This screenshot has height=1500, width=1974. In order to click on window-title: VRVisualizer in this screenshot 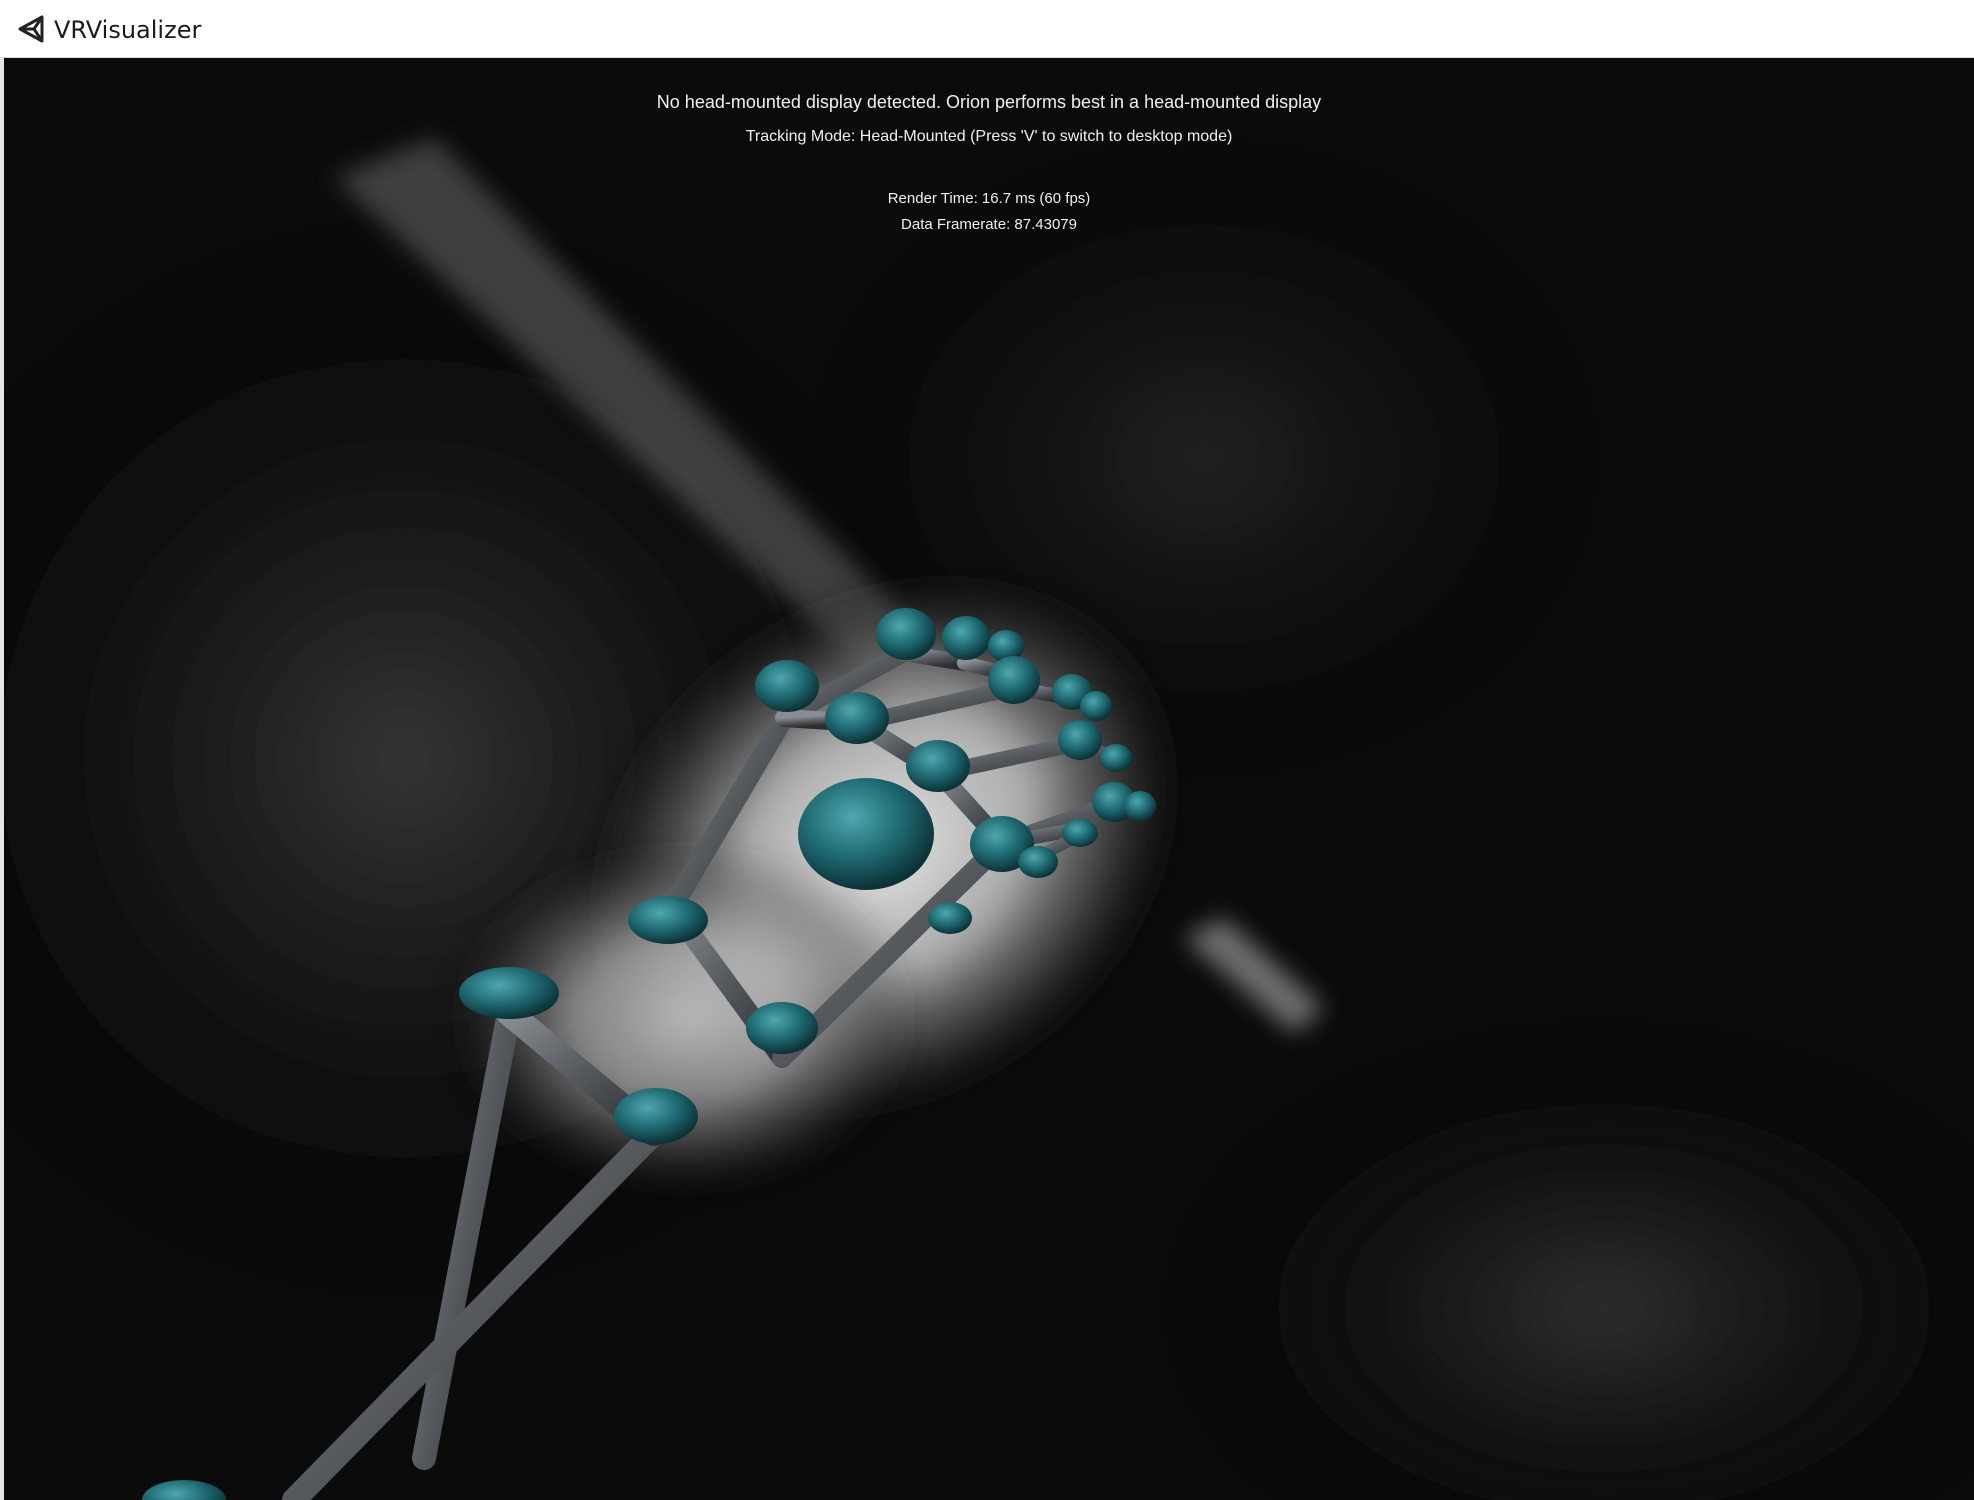, I will do `click(128, 30)`.